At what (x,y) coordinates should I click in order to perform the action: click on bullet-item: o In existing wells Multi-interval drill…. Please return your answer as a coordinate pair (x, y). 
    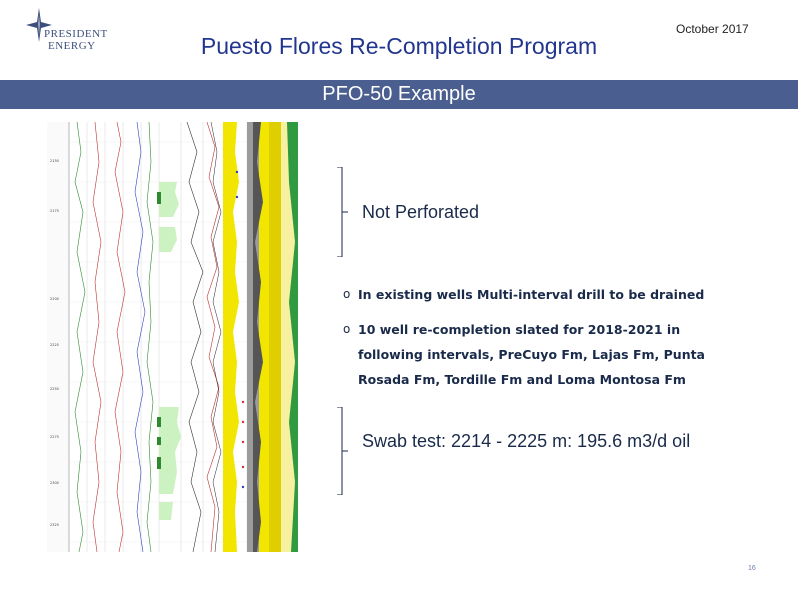
    Looking at the image, I should click on (543, 294).